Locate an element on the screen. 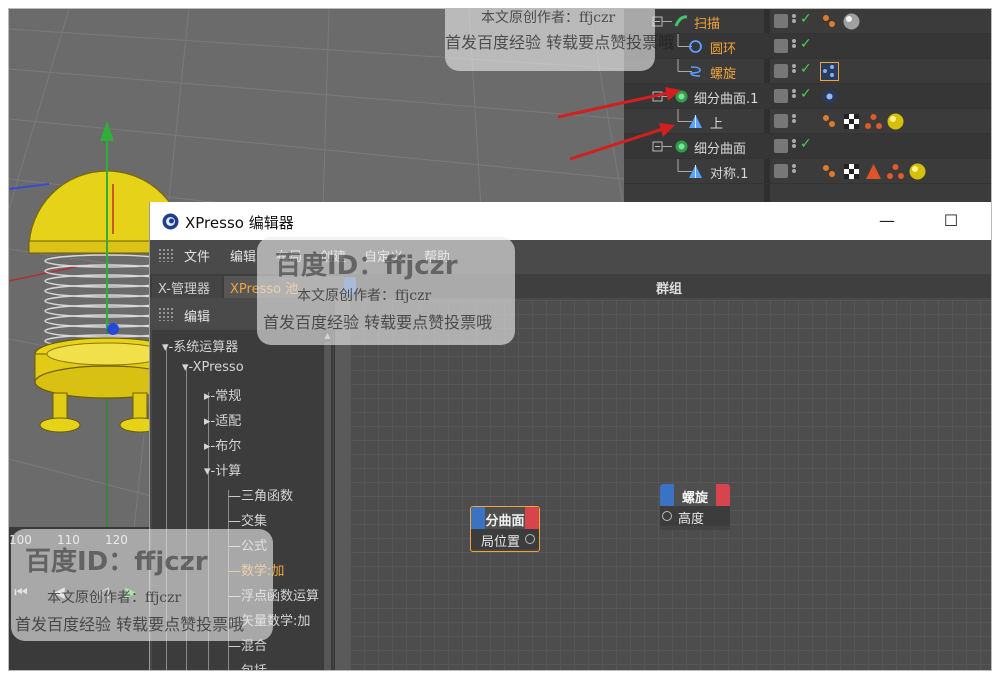 This screenshot has height=679, width=1000. annotation-arrows is located at coordinates (619, 124).